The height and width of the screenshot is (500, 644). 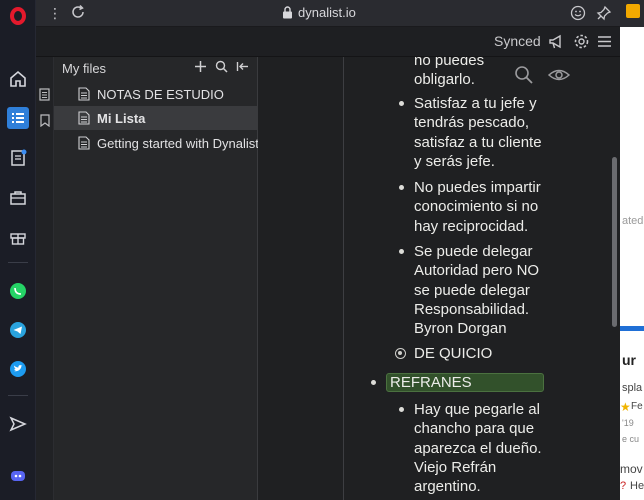 What do you see at coordinates (581, 44) in the screenshot?
I see `gear-icon` at bounding box center [581, 44].